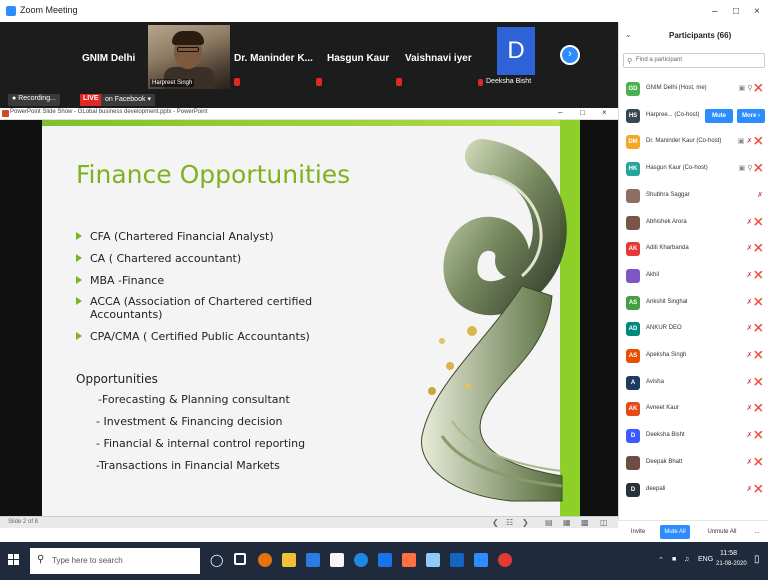 The image size is (768, 580). I want to click on participant-row: Deepak Bhatt ✗ ❌, so click(693, 463).